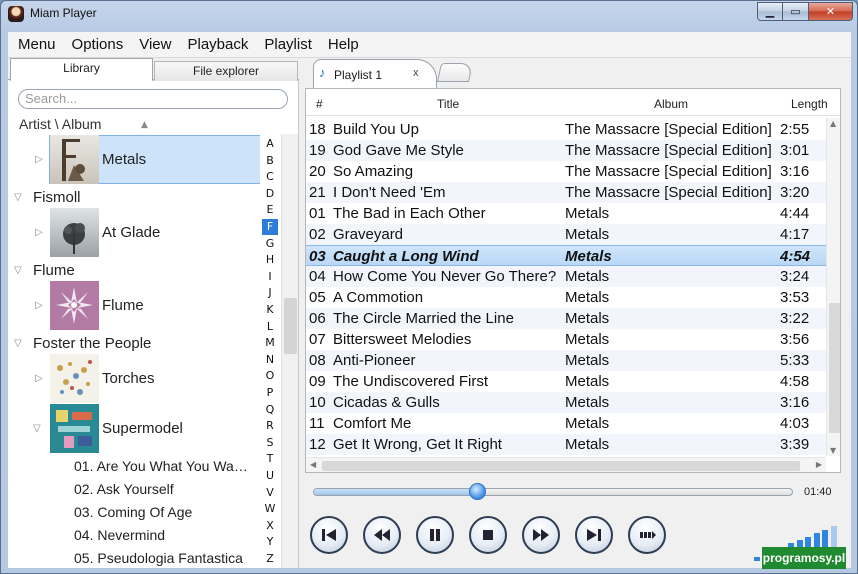 The height and width of the screenshot is (574, 858). Describe the element at coordinates (566, 339) in the screenshot. I see `table-row: 07 Bittersweet Melodies Metals 3:56` at that location.